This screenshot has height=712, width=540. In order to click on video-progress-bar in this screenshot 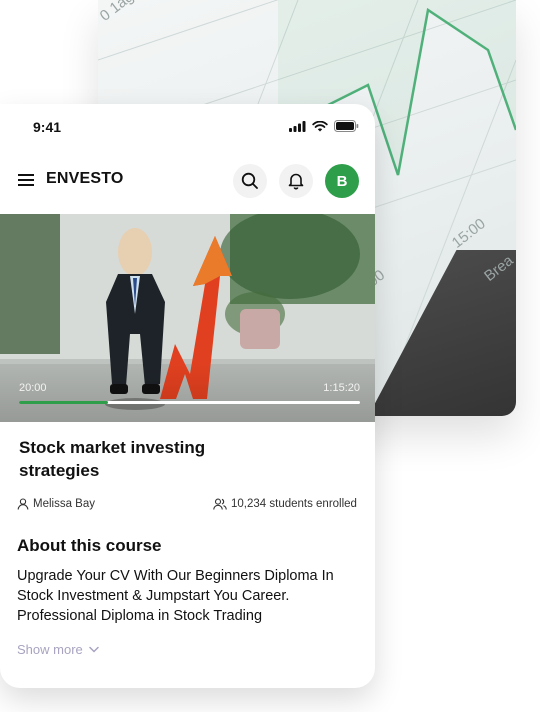, I will do `click(189, 402)`.